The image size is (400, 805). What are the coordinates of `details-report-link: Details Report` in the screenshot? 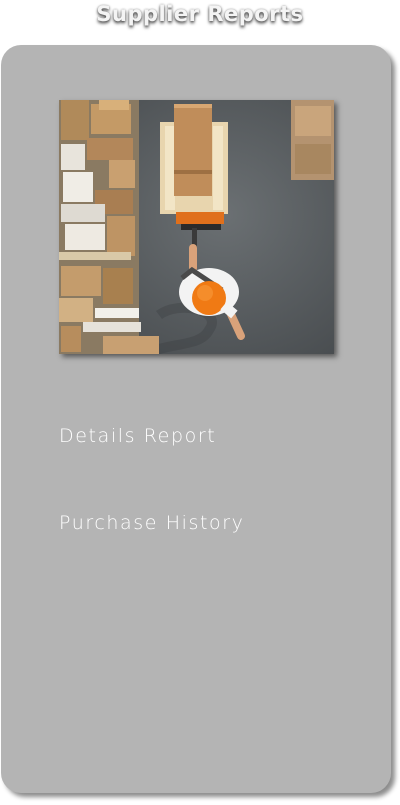 It's located at (137, 436).